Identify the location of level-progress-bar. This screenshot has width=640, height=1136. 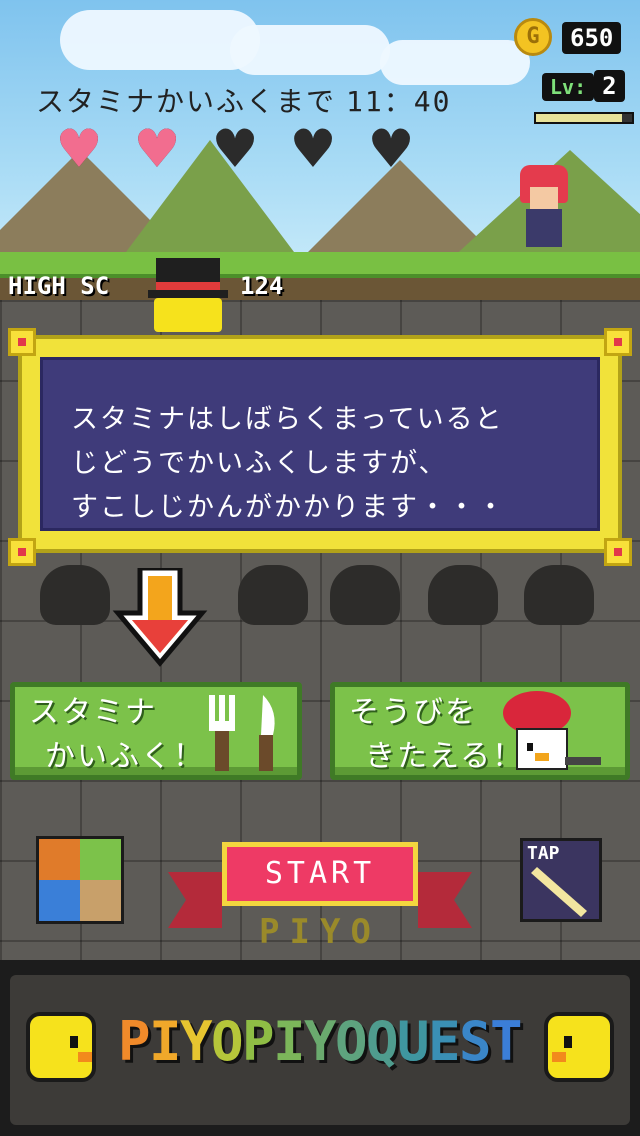
(584, 118).